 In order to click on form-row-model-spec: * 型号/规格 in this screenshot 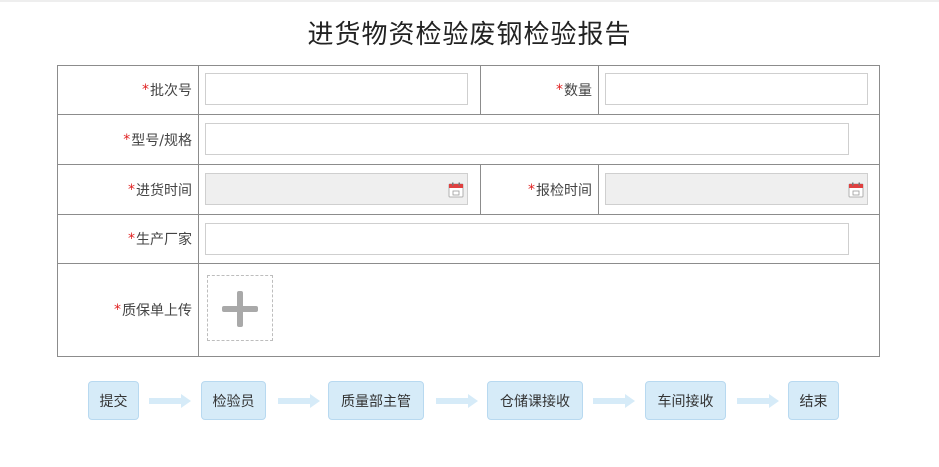, I will do `click(468, 140)`.